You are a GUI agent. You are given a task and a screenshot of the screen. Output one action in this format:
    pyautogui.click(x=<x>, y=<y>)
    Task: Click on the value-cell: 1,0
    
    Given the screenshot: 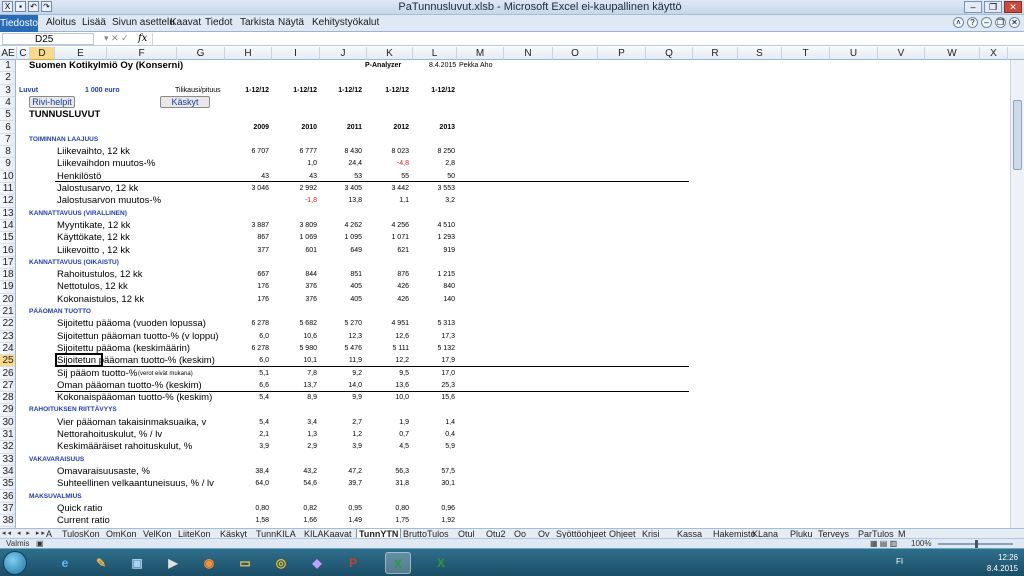 What is the action you would take?
    pyautogui.click(x=297, y=164)
    